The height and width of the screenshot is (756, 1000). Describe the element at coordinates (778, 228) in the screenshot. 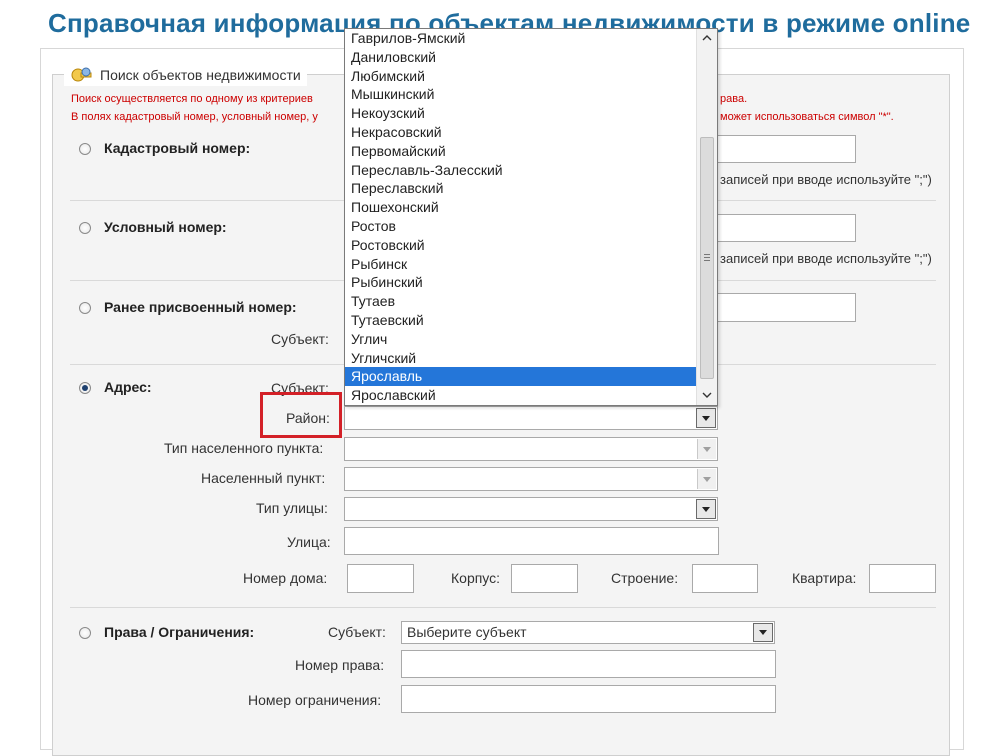

I see `conditional-number-input` at that location.